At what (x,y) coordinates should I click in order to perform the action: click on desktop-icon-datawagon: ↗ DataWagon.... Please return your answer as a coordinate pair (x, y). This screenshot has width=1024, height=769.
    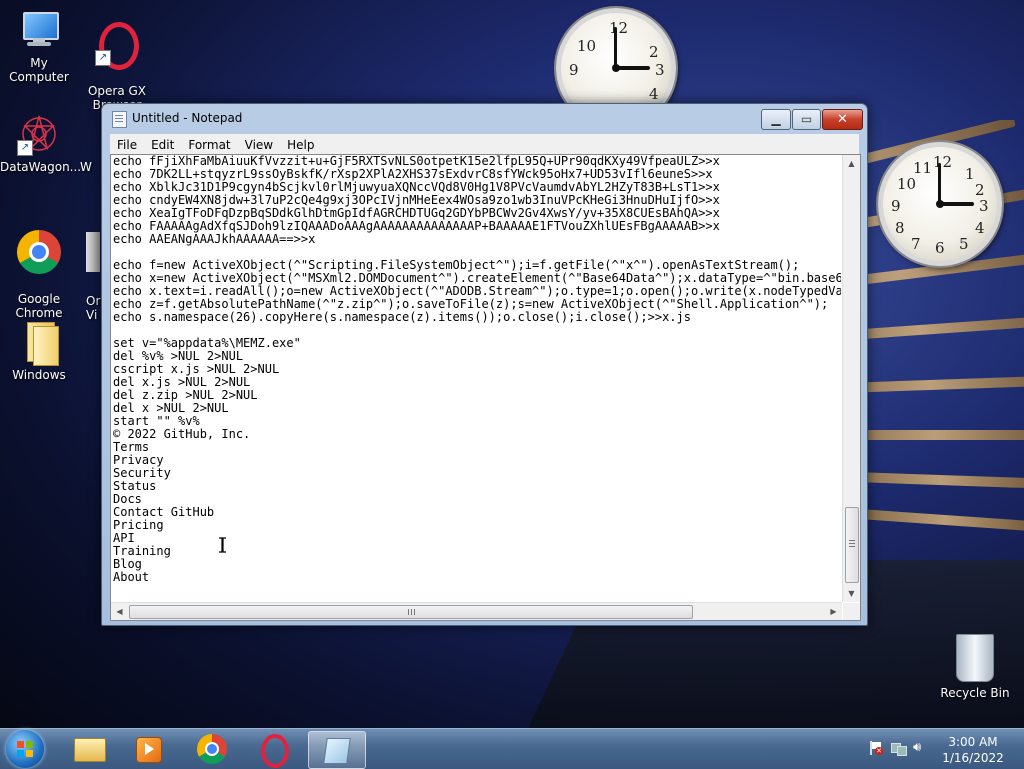
    Looking at the image, I should click on (41, 143).